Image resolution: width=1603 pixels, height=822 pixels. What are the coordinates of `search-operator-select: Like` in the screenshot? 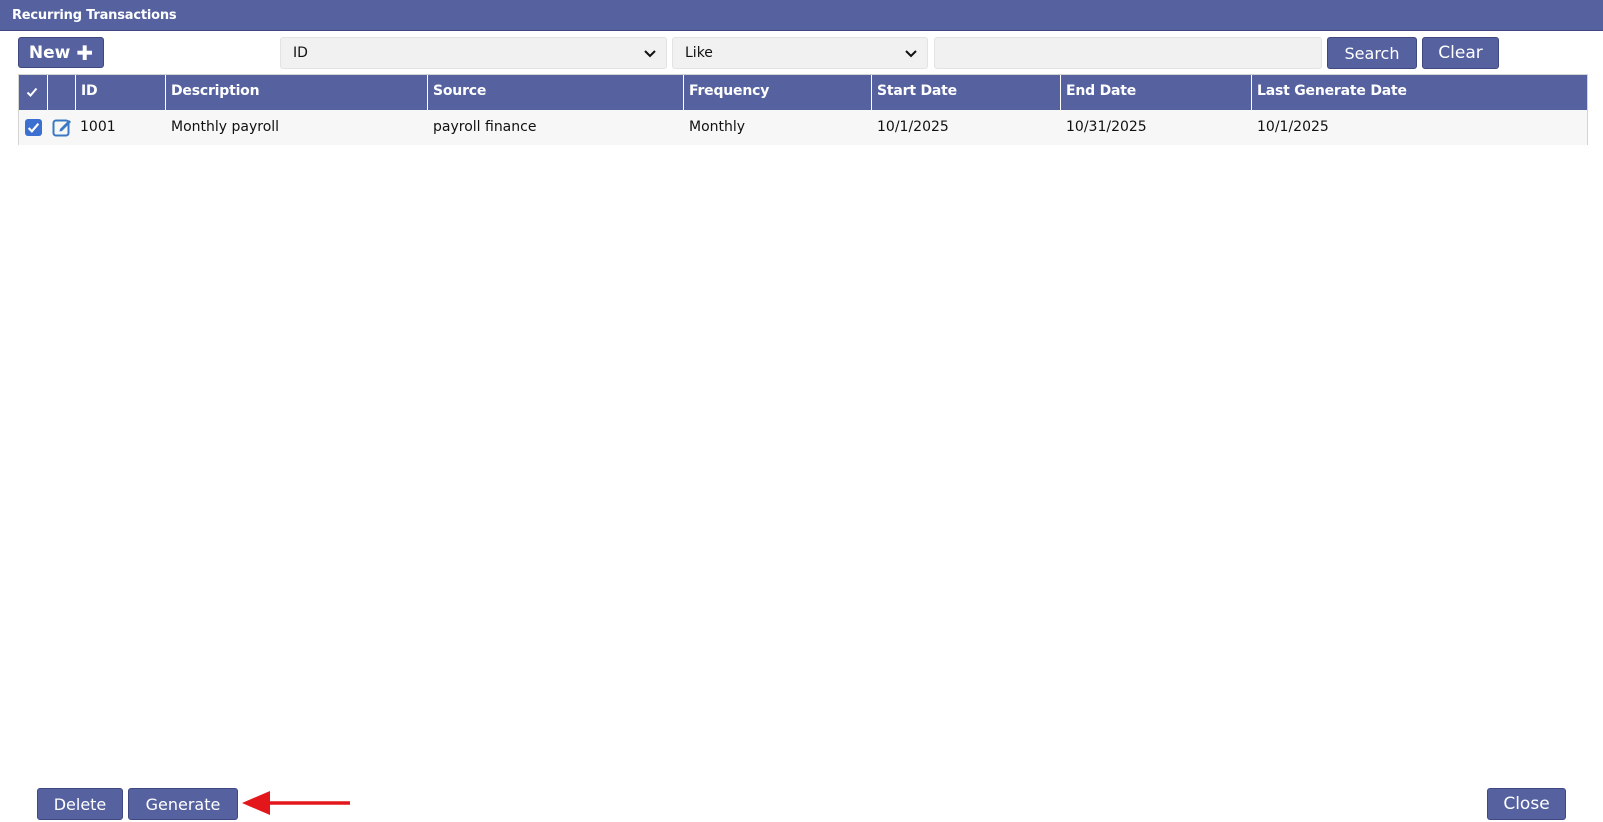 It's located at (800, 53).